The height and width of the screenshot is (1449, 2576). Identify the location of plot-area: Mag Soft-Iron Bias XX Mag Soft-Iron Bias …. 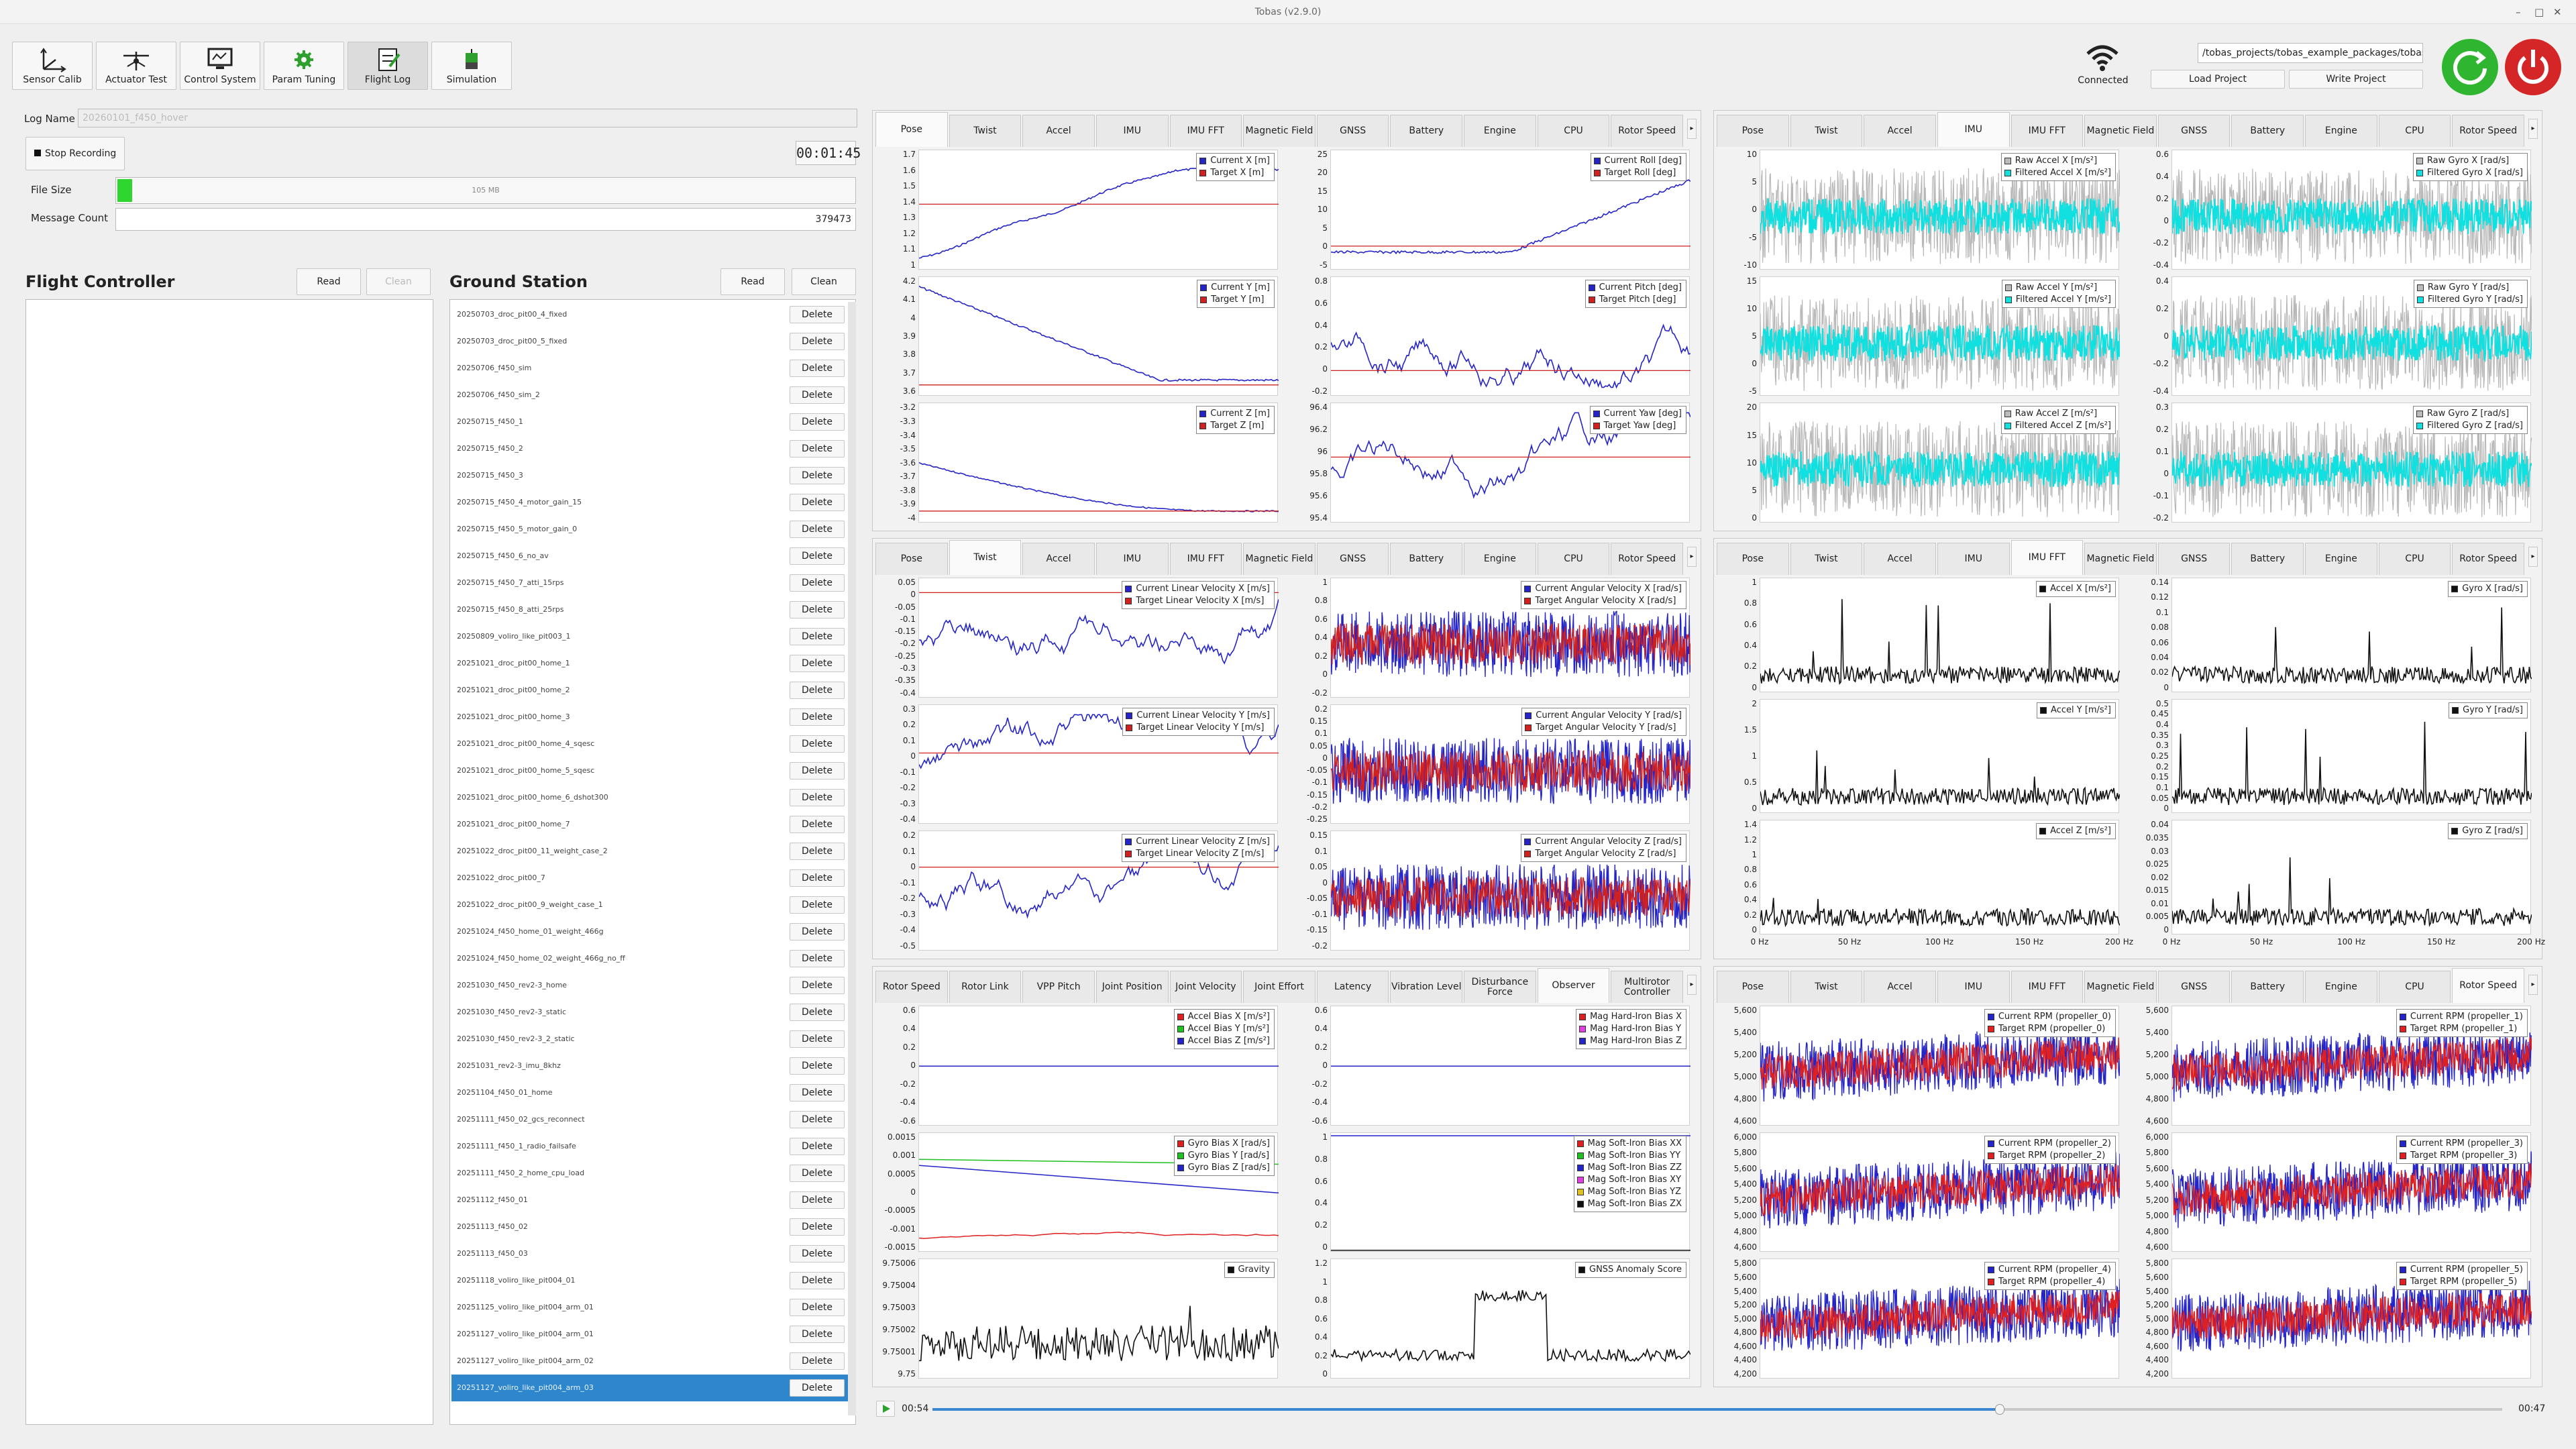
(1510, 1192).